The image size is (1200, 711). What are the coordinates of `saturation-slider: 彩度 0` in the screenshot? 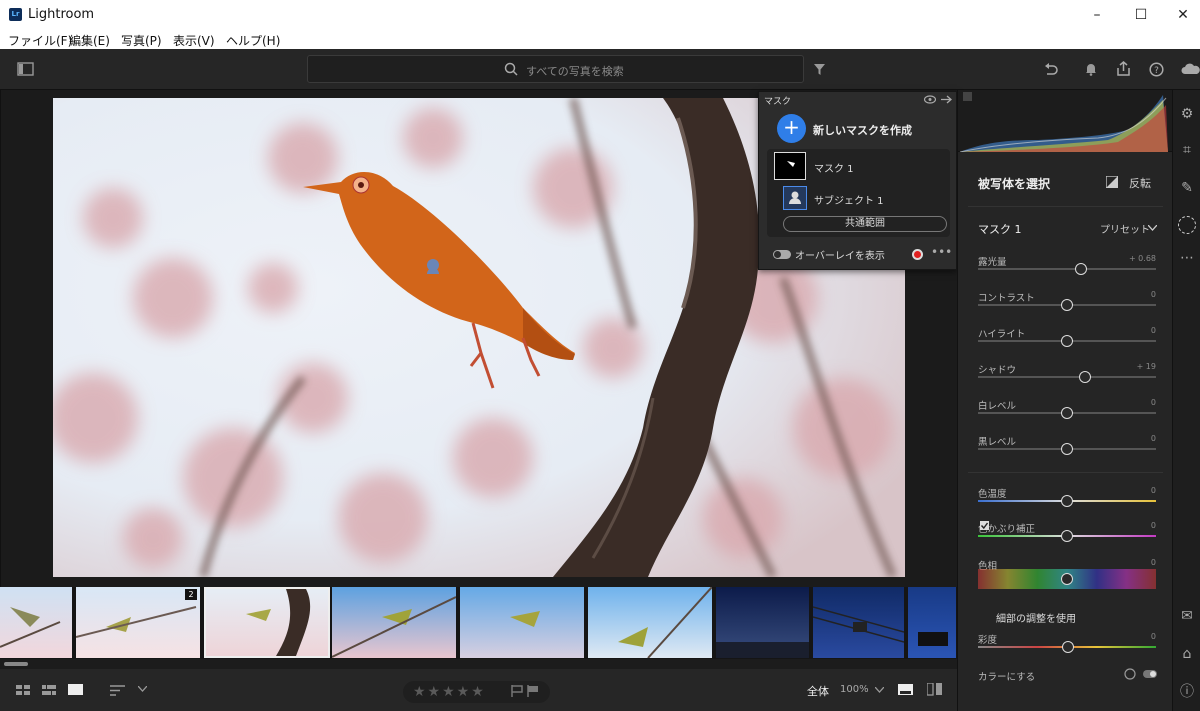 It's located at (1068, 647).